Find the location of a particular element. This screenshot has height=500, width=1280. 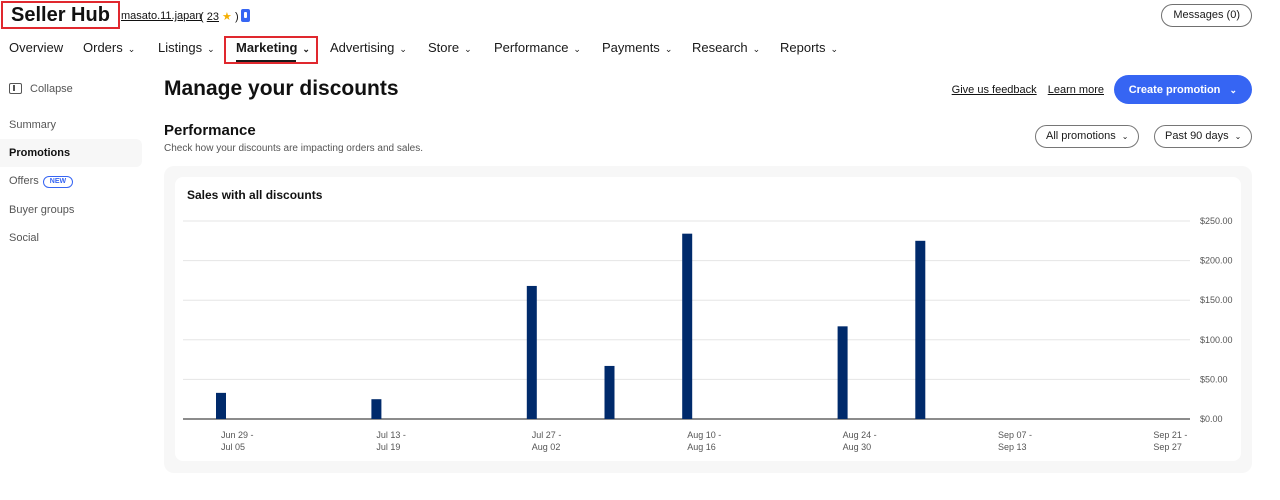

x-tick-label: Jun 29 - is located at coordinates (237, 435).